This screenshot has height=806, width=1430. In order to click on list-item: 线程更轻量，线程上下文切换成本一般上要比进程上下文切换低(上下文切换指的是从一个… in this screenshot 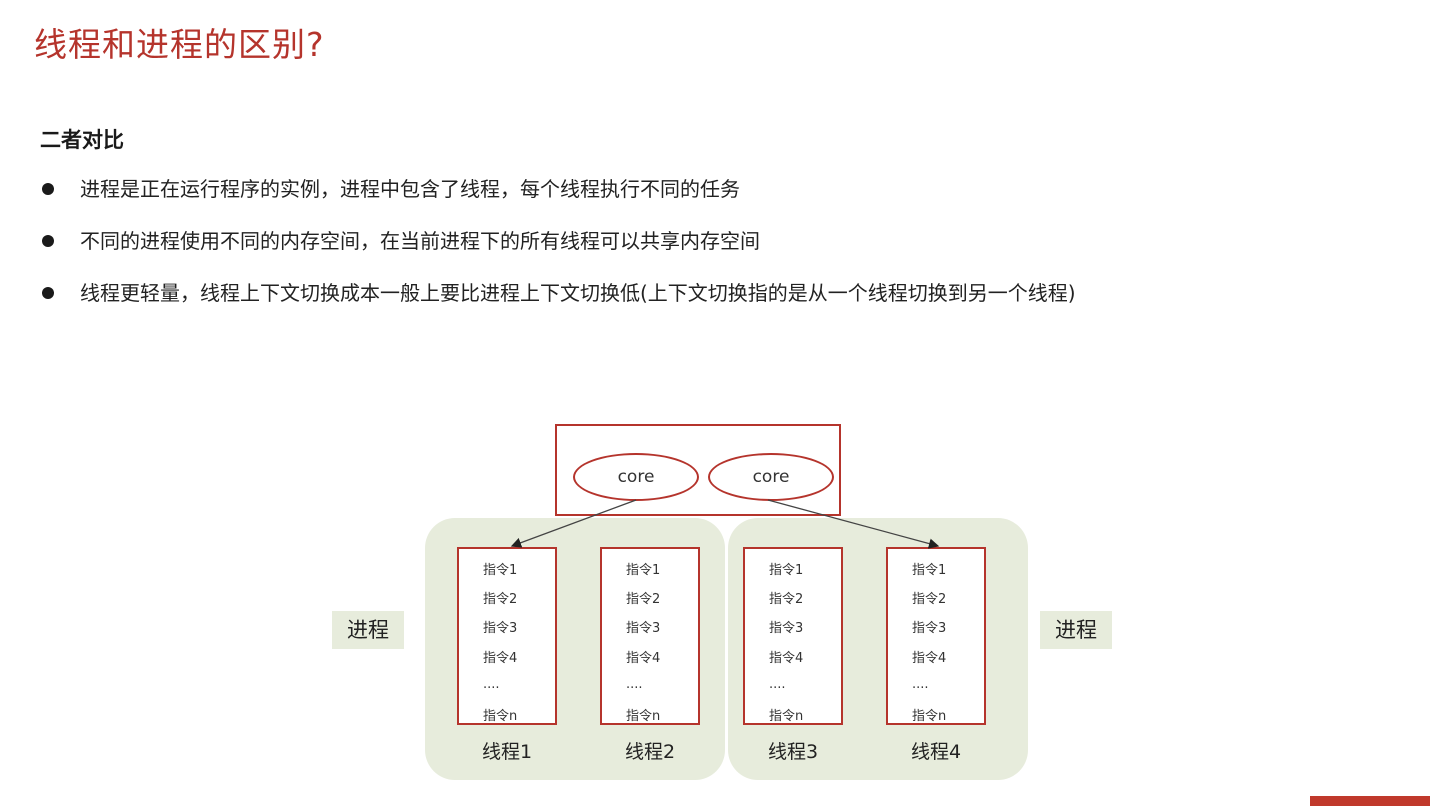, I will do `click(558, 302)`.